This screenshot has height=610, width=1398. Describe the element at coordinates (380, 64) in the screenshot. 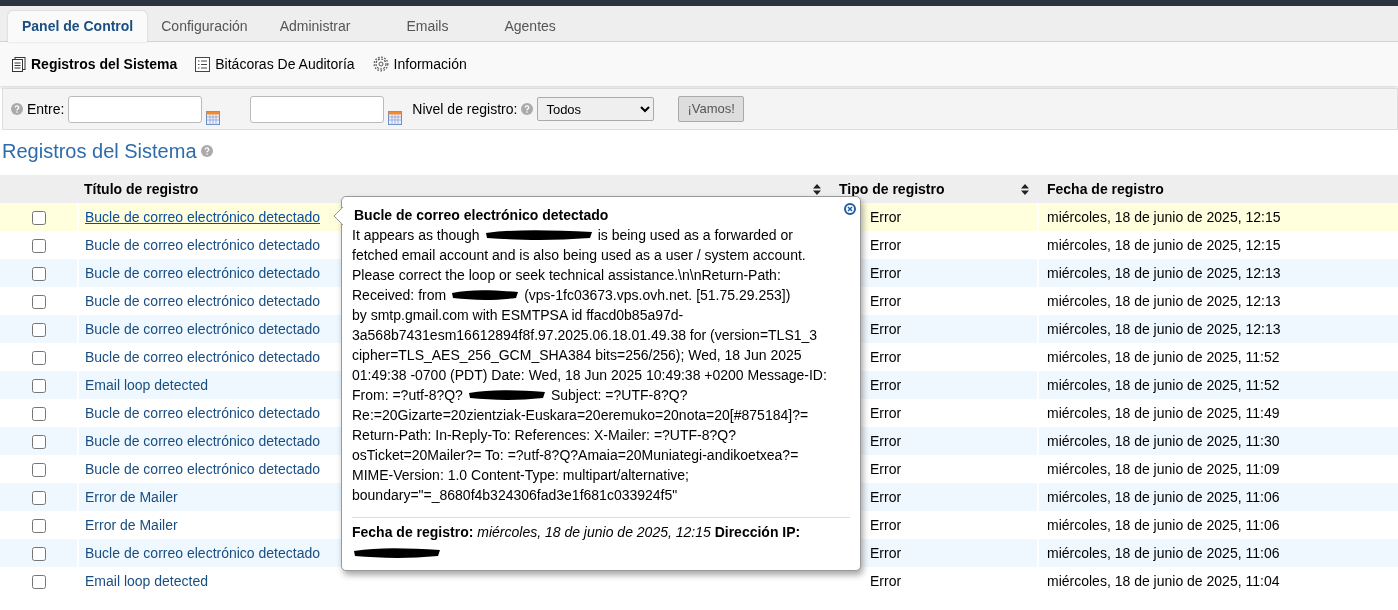

I see `gear-icon` at that location.